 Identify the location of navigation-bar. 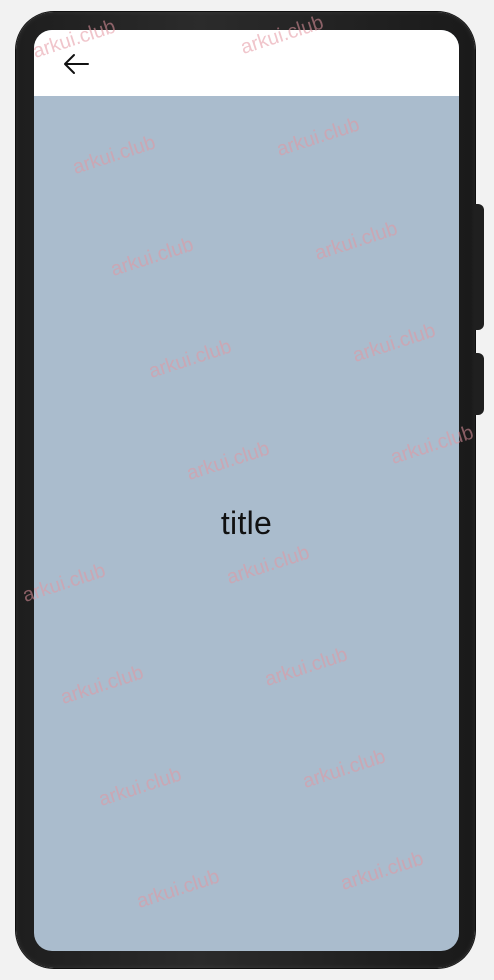
(246, 63).